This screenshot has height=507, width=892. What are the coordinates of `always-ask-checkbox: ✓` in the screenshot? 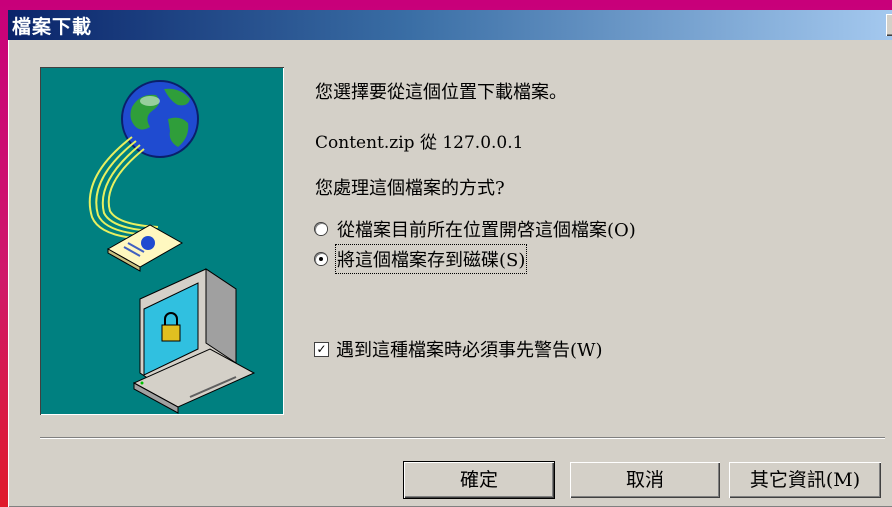 It's located at (321, 349).